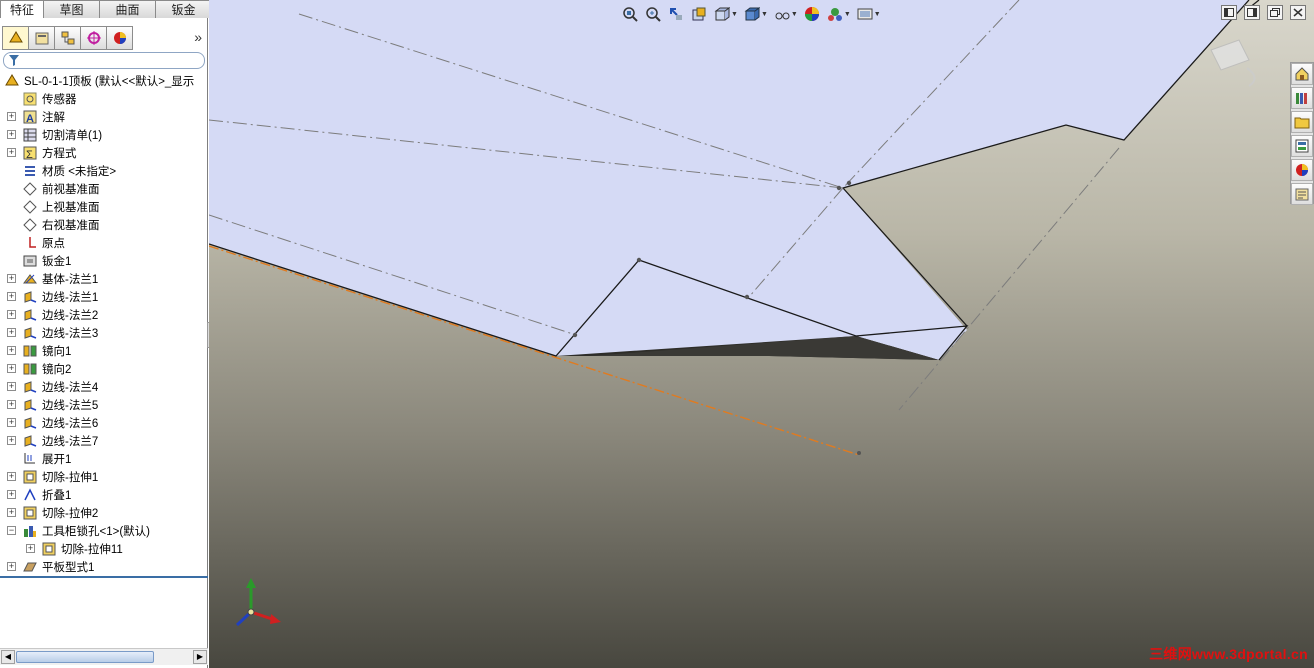 The height and width of the screenshot is (668, 1314). What do you see at coordinates (104, 423) in the screenshot?
I see `tree-node: + 边线-法兰6` at bounding box center [104, 423].